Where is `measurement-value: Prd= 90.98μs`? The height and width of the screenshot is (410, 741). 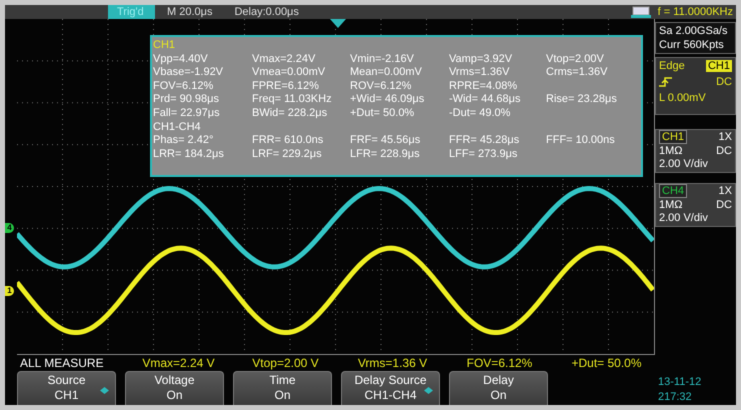
measurement-value: Prd= 90.98μs is located at coordinates (186, 100).